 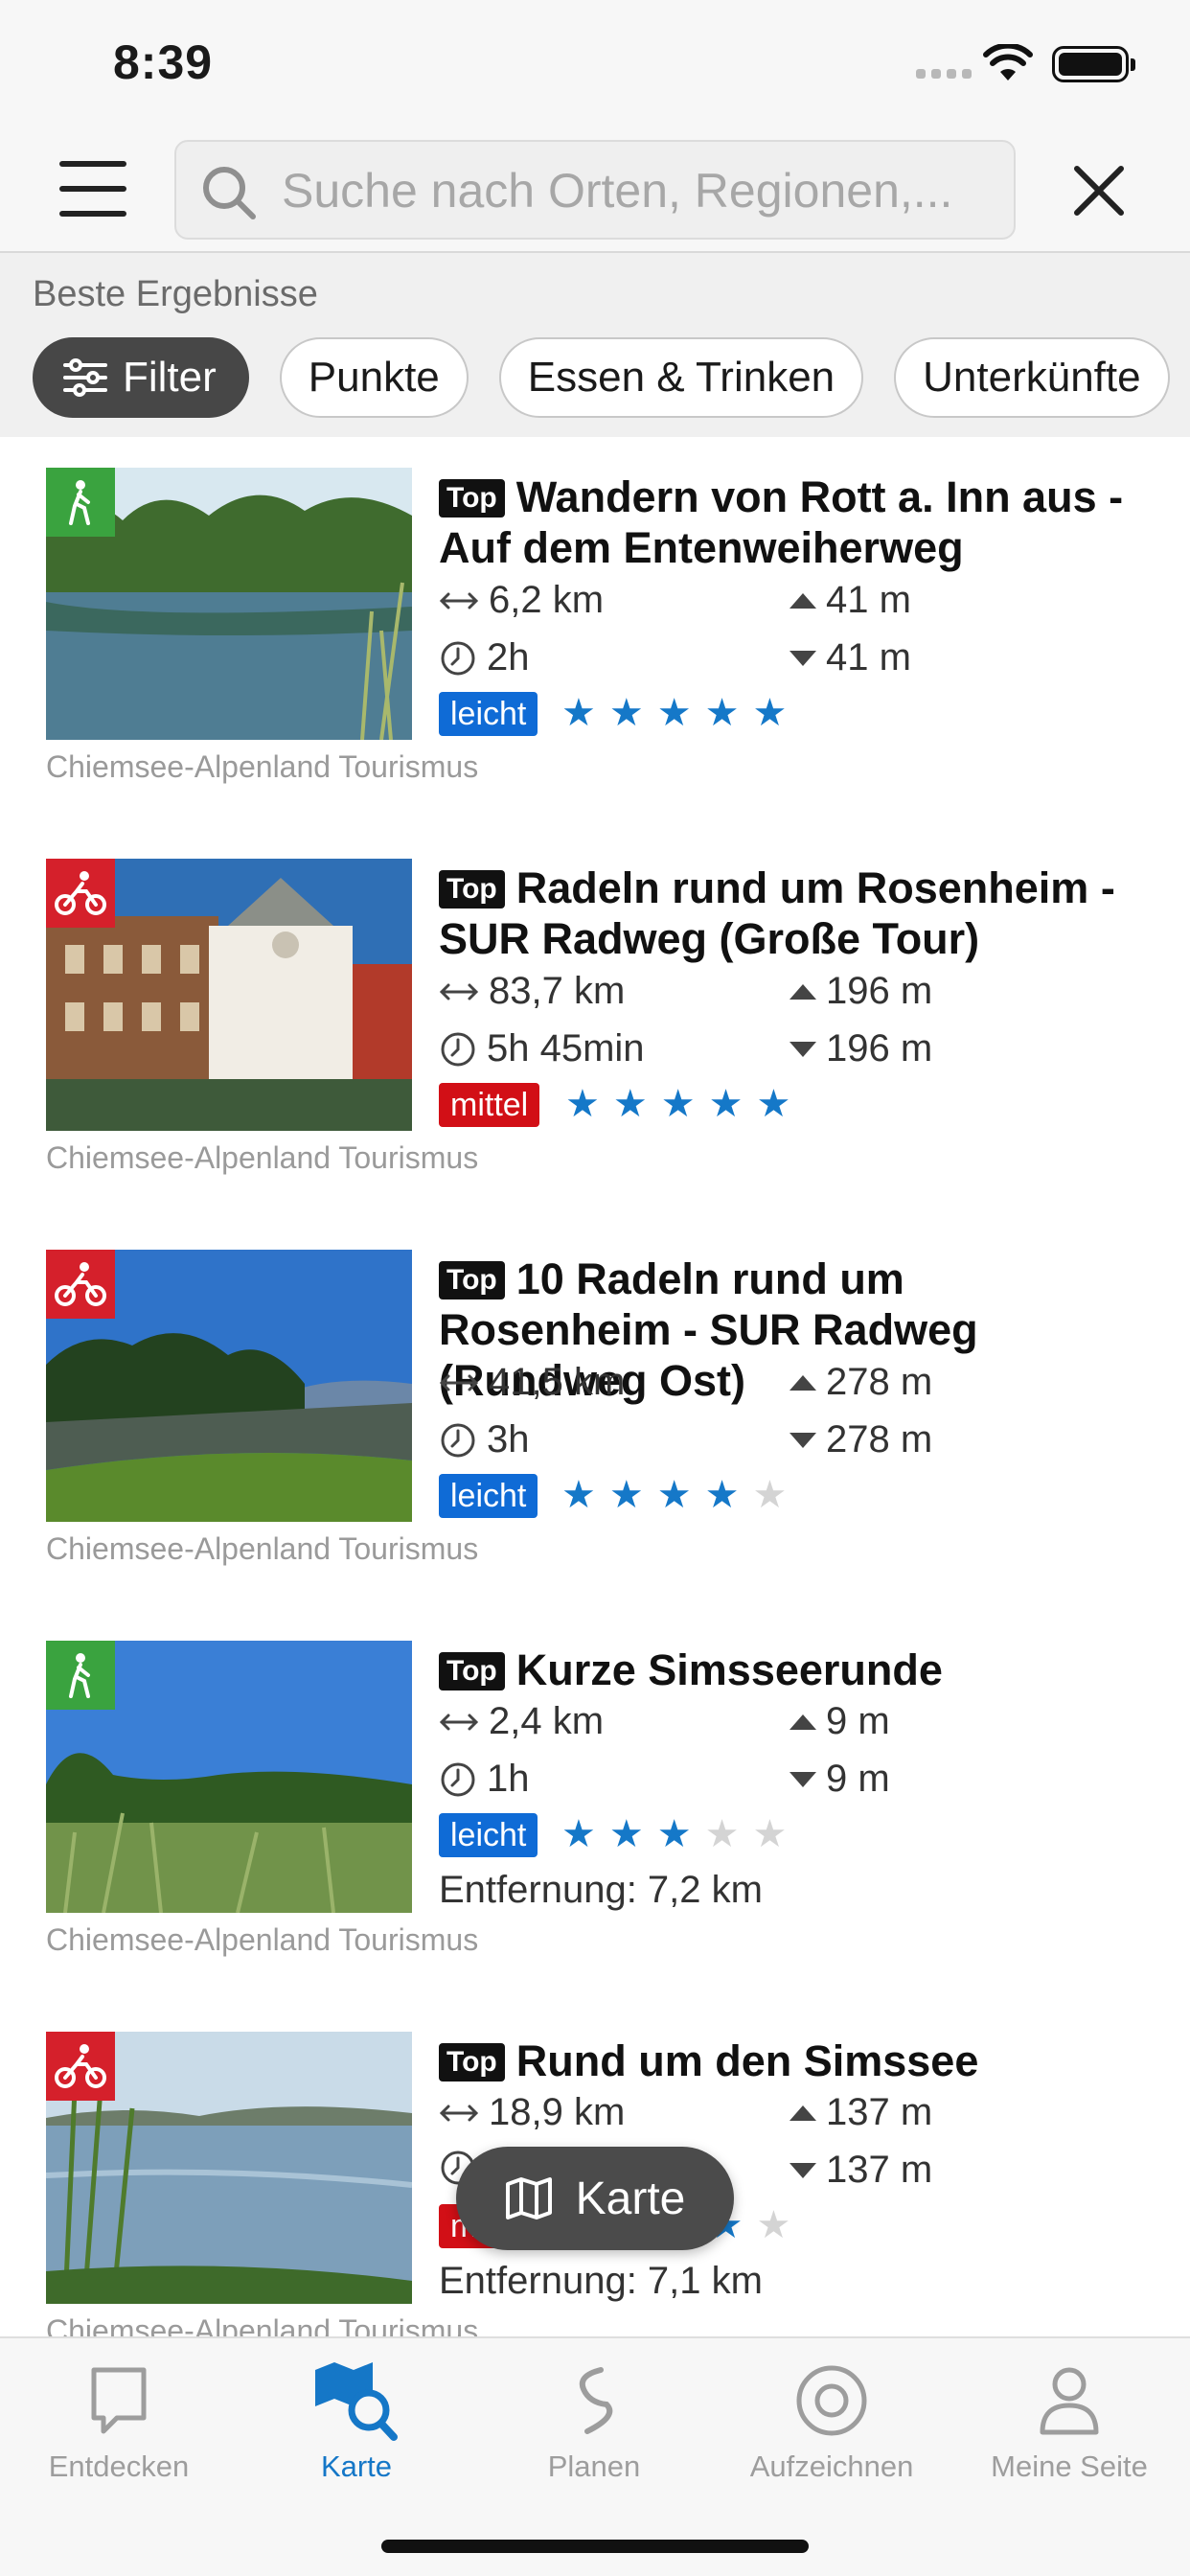 What do you see at coordinates (119, 2466) in the screenshot?
I see `tab-label: Entdecken` at bounding box center [119, 2466].